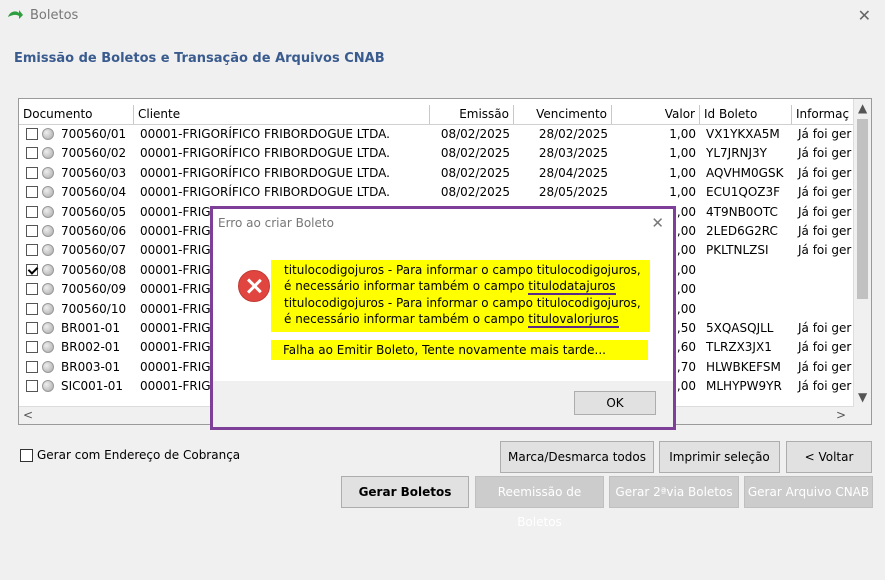  Describe the element at coordinates (841, 415) in the screenshot. I see `scroll-right-icon: >` at that location.